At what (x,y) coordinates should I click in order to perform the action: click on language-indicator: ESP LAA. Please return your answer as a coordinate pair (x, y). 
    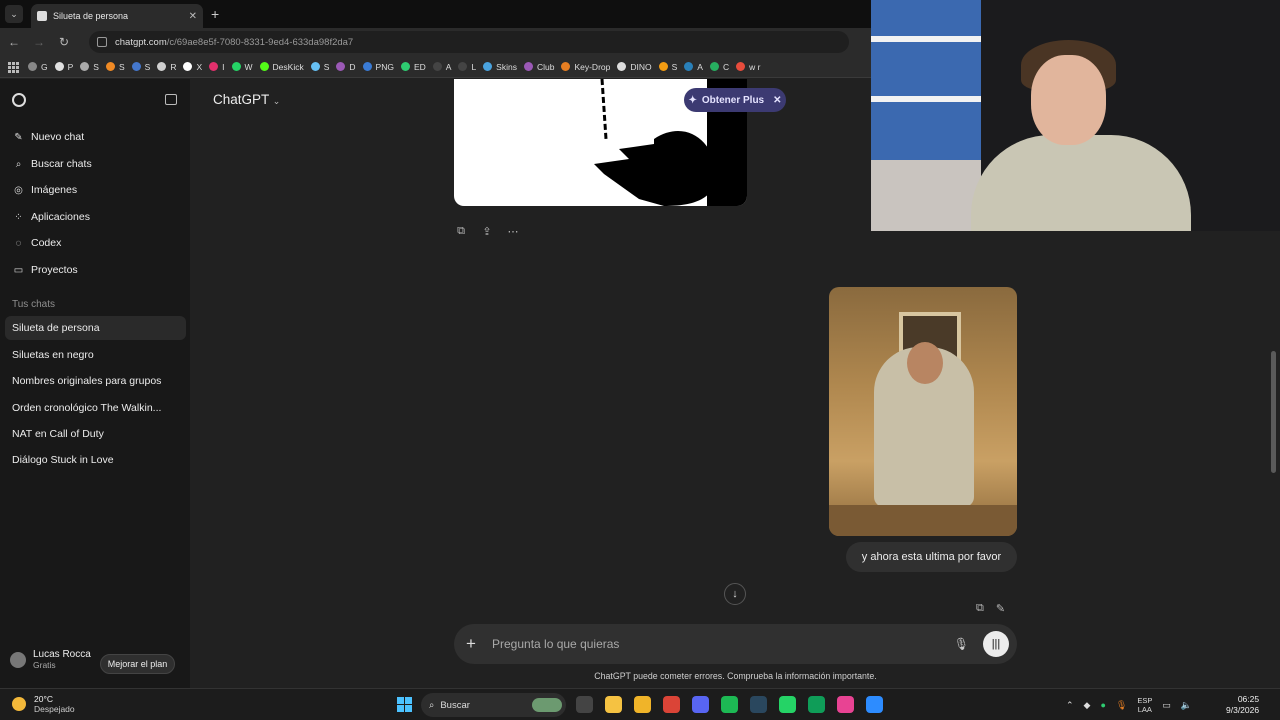
    Looking at the image, I should click on (1144, 705).